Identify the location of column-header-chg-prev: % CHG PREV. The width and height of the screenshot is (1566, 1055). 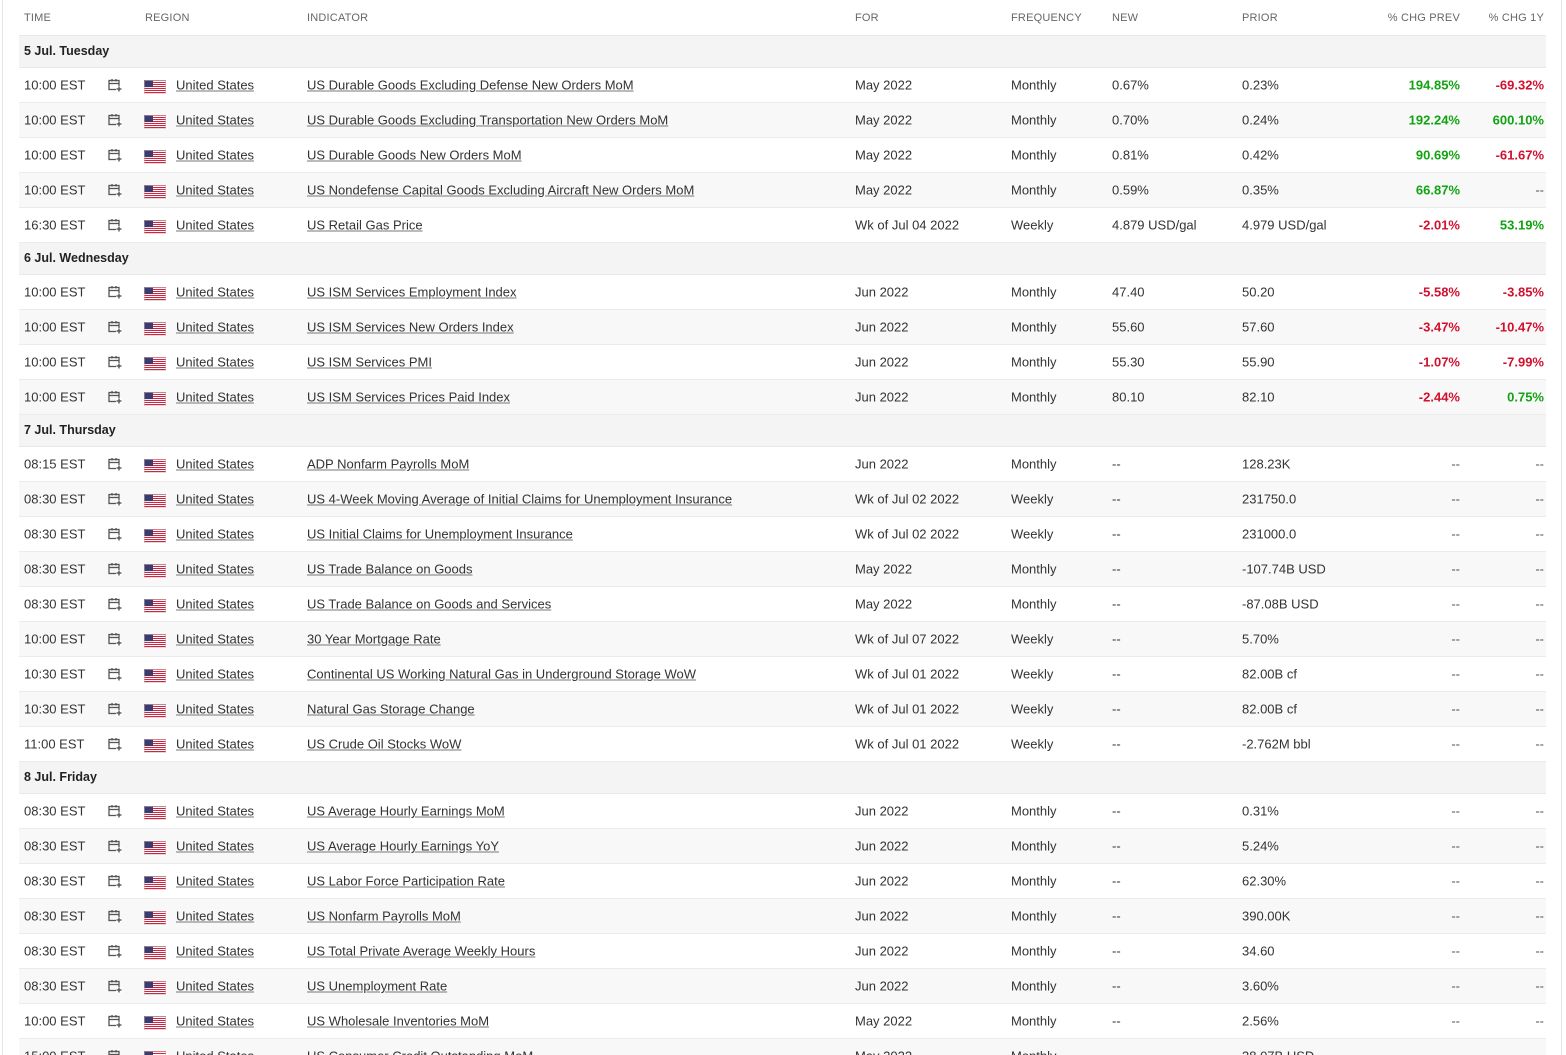
(1424, 18).